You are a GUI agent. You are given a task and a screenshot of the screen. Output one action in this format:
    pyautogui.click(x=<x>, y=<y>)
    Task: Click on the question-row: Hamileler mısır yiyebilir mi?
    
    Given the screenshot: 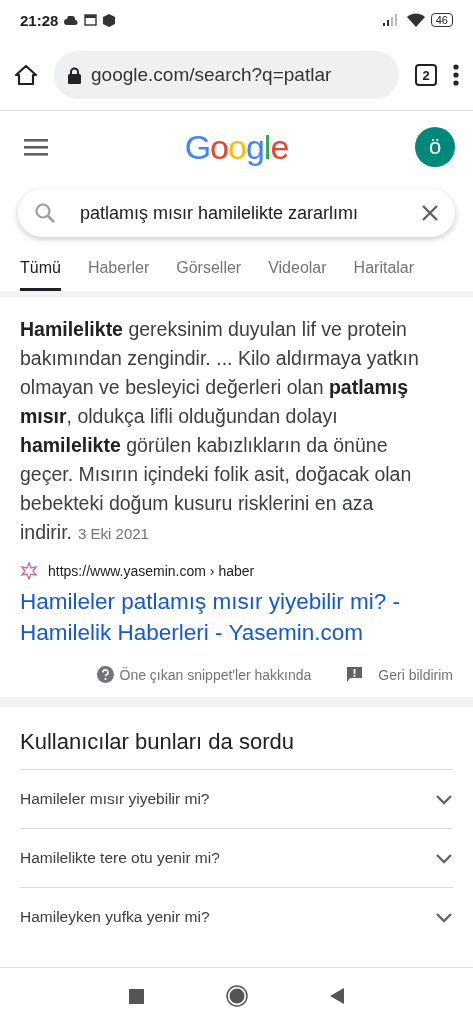 What is the action you would take?
    pyautogui.click(x=236, y=798)
    